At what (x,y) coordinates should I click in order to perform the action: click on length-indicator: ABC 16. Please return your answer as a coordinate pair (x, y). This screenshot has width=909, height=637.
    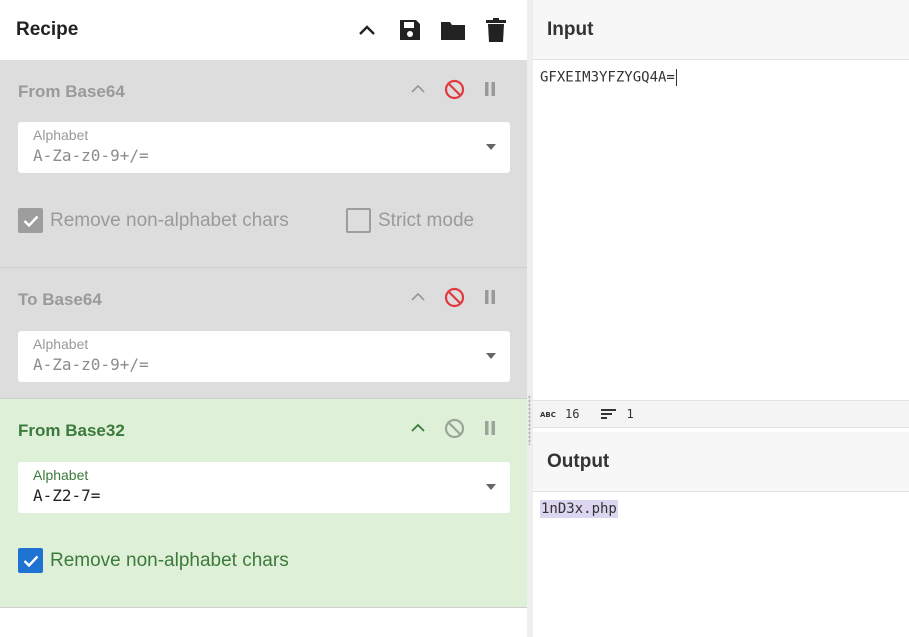
    Looking at the image, I should click on (559, 414).